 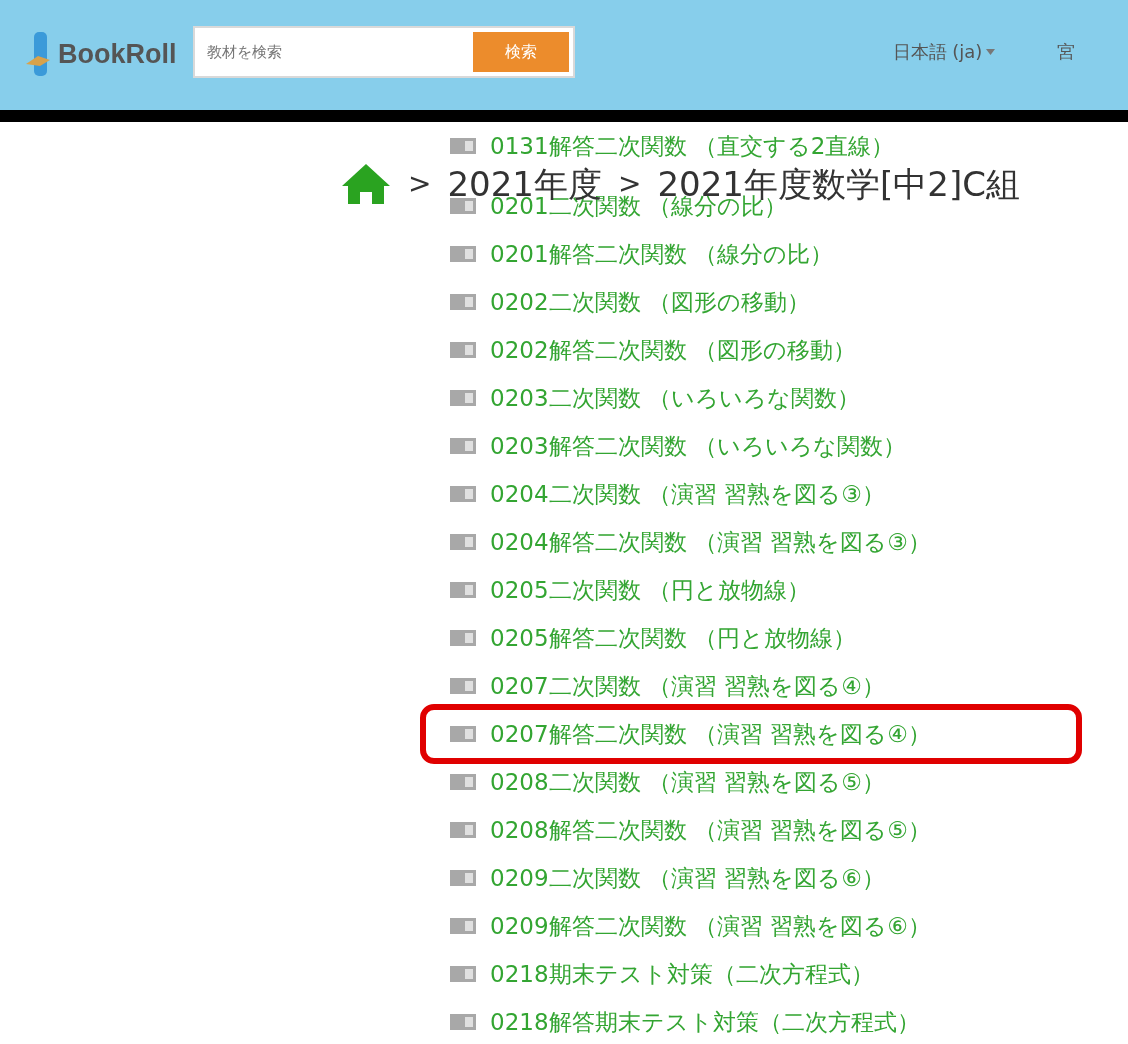 I want to click on material-link: 0209解答二次関数 （演習 習熟を図る⑥）, so click(x=715, y=926).